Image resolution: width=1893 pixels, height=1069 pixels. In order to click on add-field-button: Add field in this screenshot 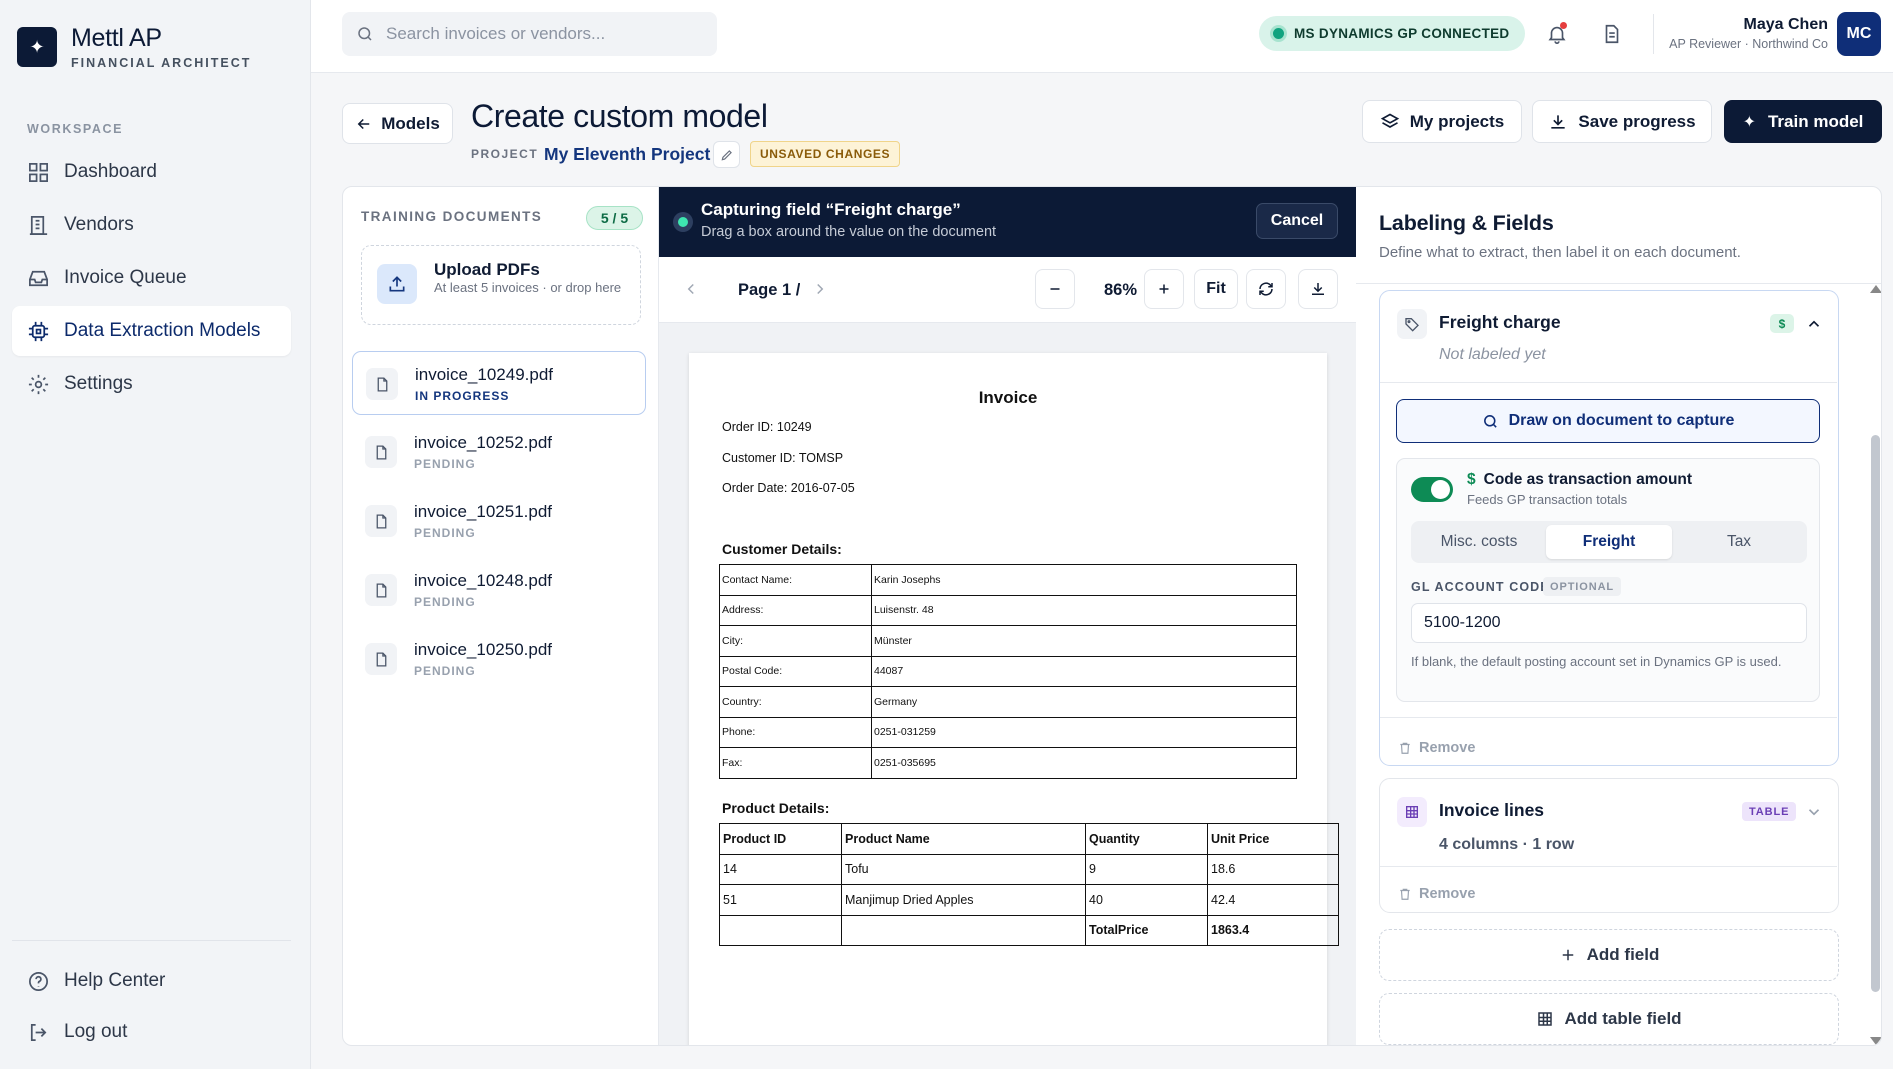, I will do `click(1609, 955)`.